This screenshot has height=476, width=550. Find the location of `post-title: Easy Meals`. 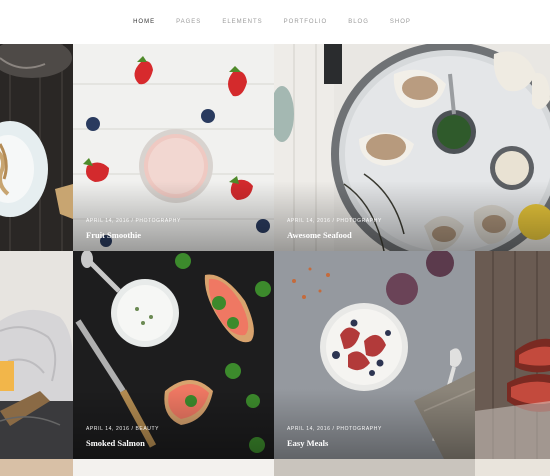

post-title: Easy Meals is located at coordinates (307, 443).